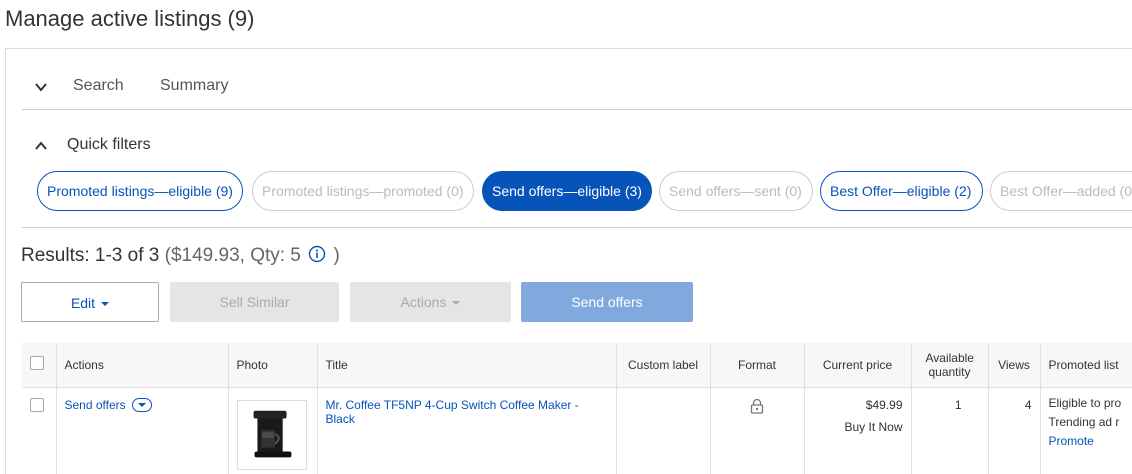 The height and width of the screenshot is (474, 1132). Describe the element at coordinates (37, 404) in the screenshot. I see `row-checkbox` at that location.